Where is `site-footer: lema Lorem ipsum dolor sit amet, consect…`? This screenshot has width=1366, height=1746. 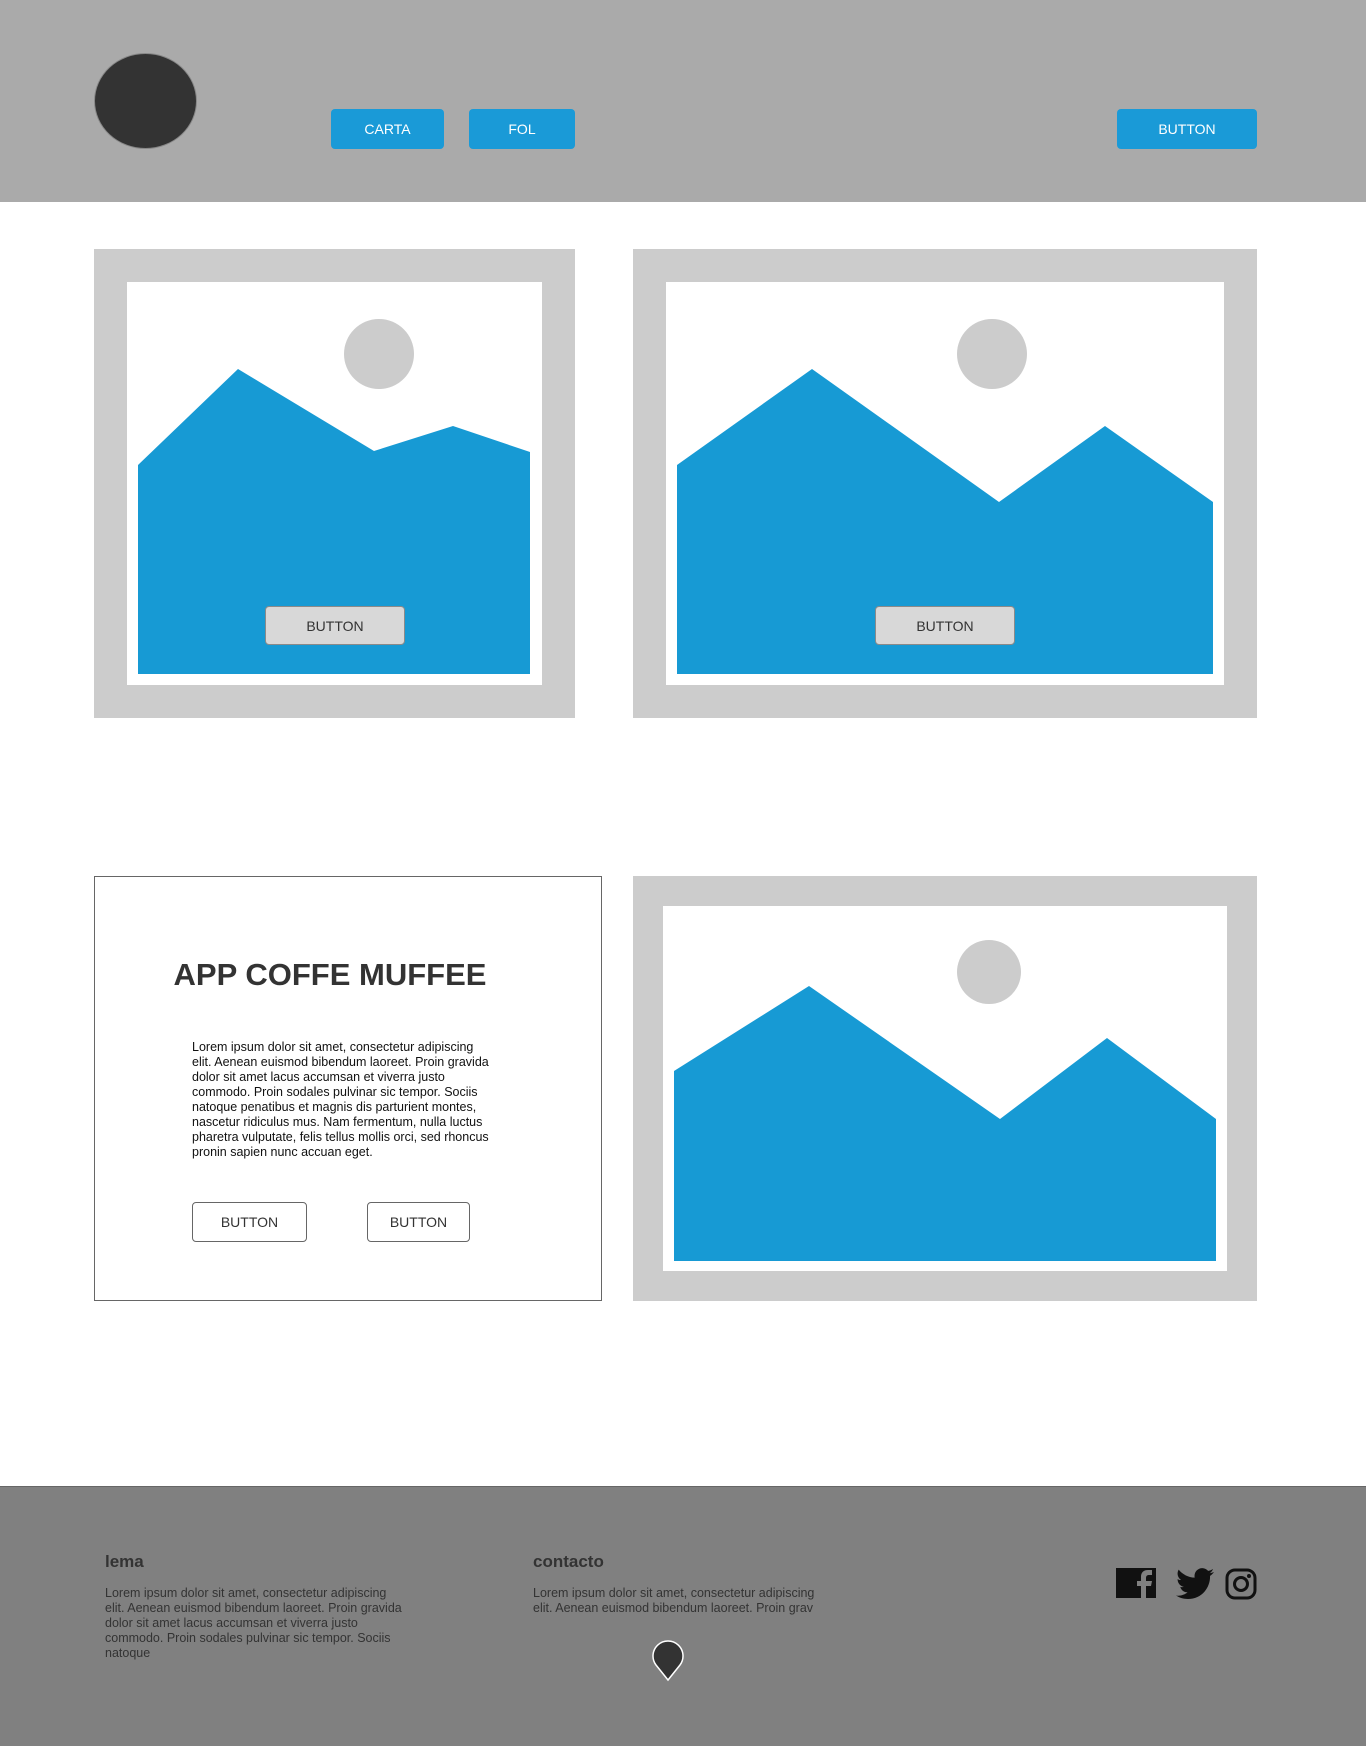
site-footer: lema Lorem ipsum dolor sit amet, consect… is located at coordinates (683, 1616).